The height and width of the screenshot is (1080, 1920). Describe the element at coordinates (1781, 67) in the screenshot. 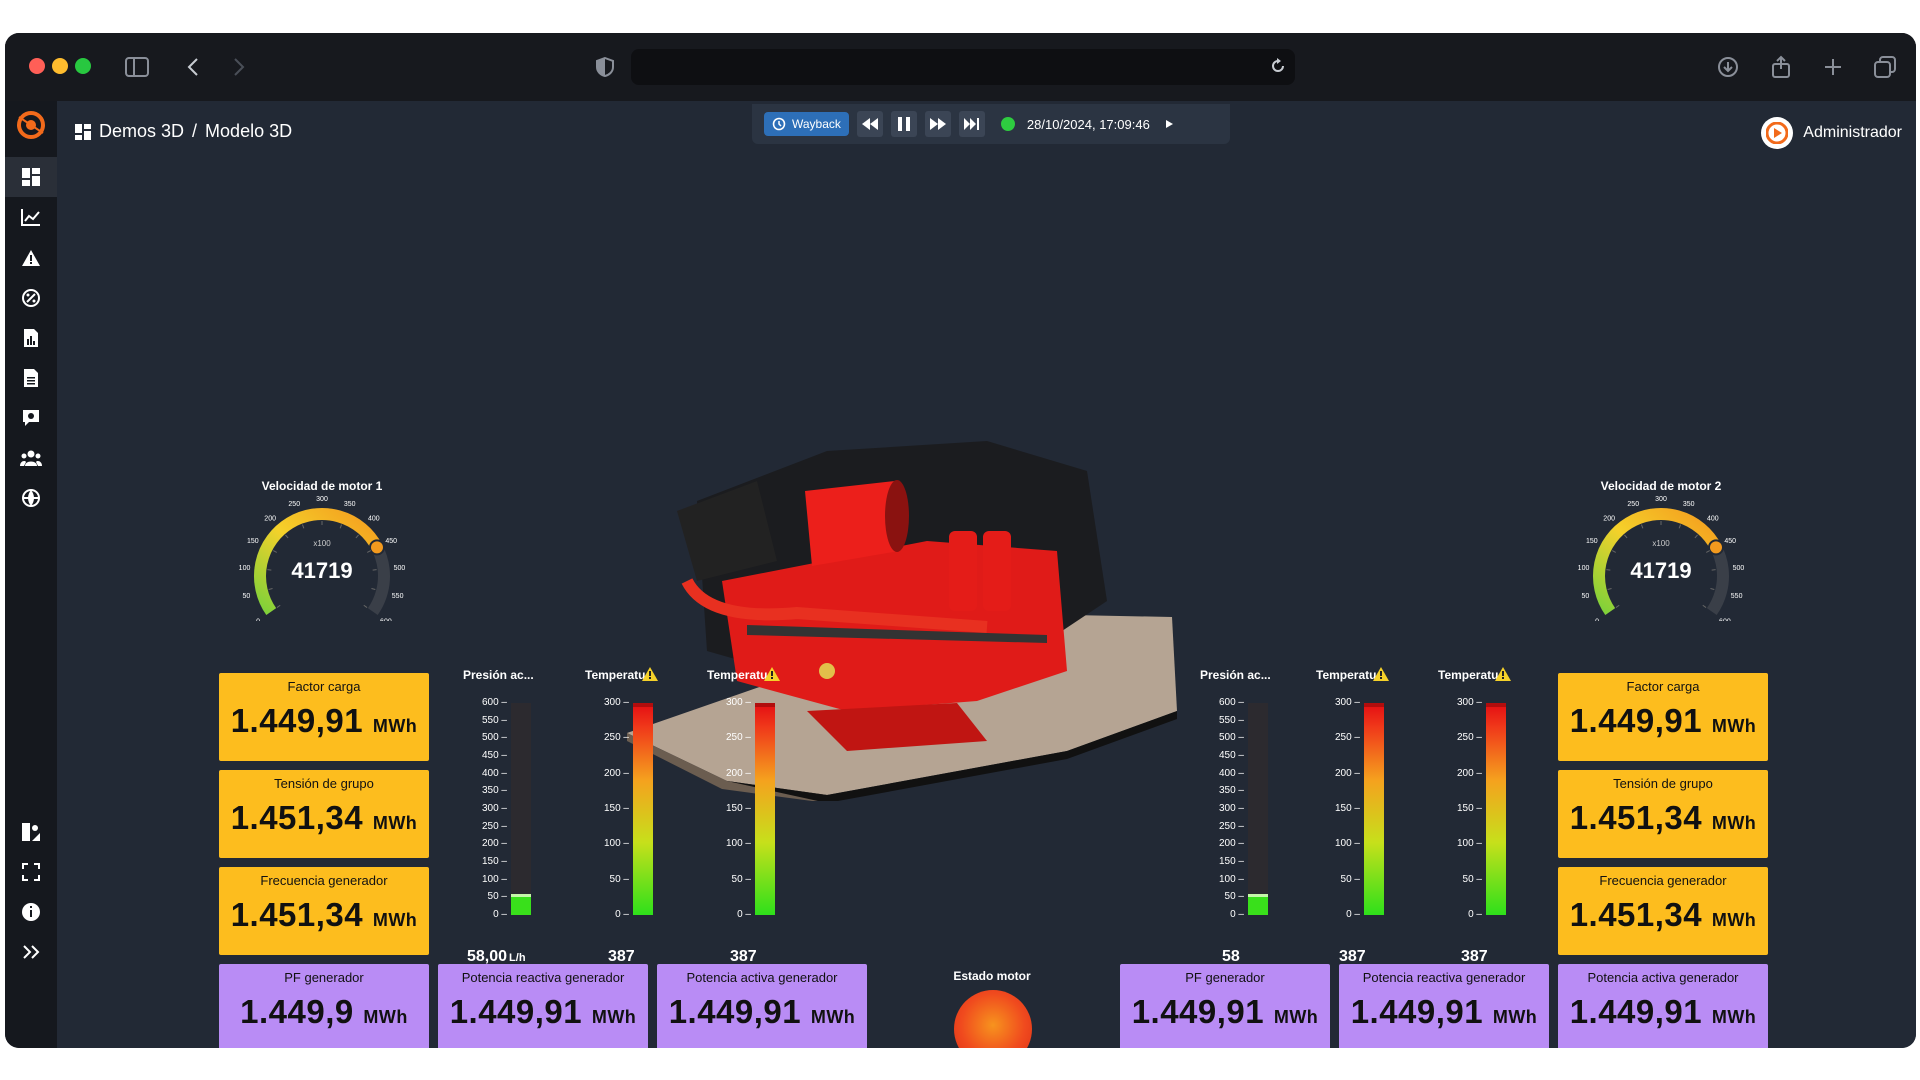

I see `share-icon` at that location.